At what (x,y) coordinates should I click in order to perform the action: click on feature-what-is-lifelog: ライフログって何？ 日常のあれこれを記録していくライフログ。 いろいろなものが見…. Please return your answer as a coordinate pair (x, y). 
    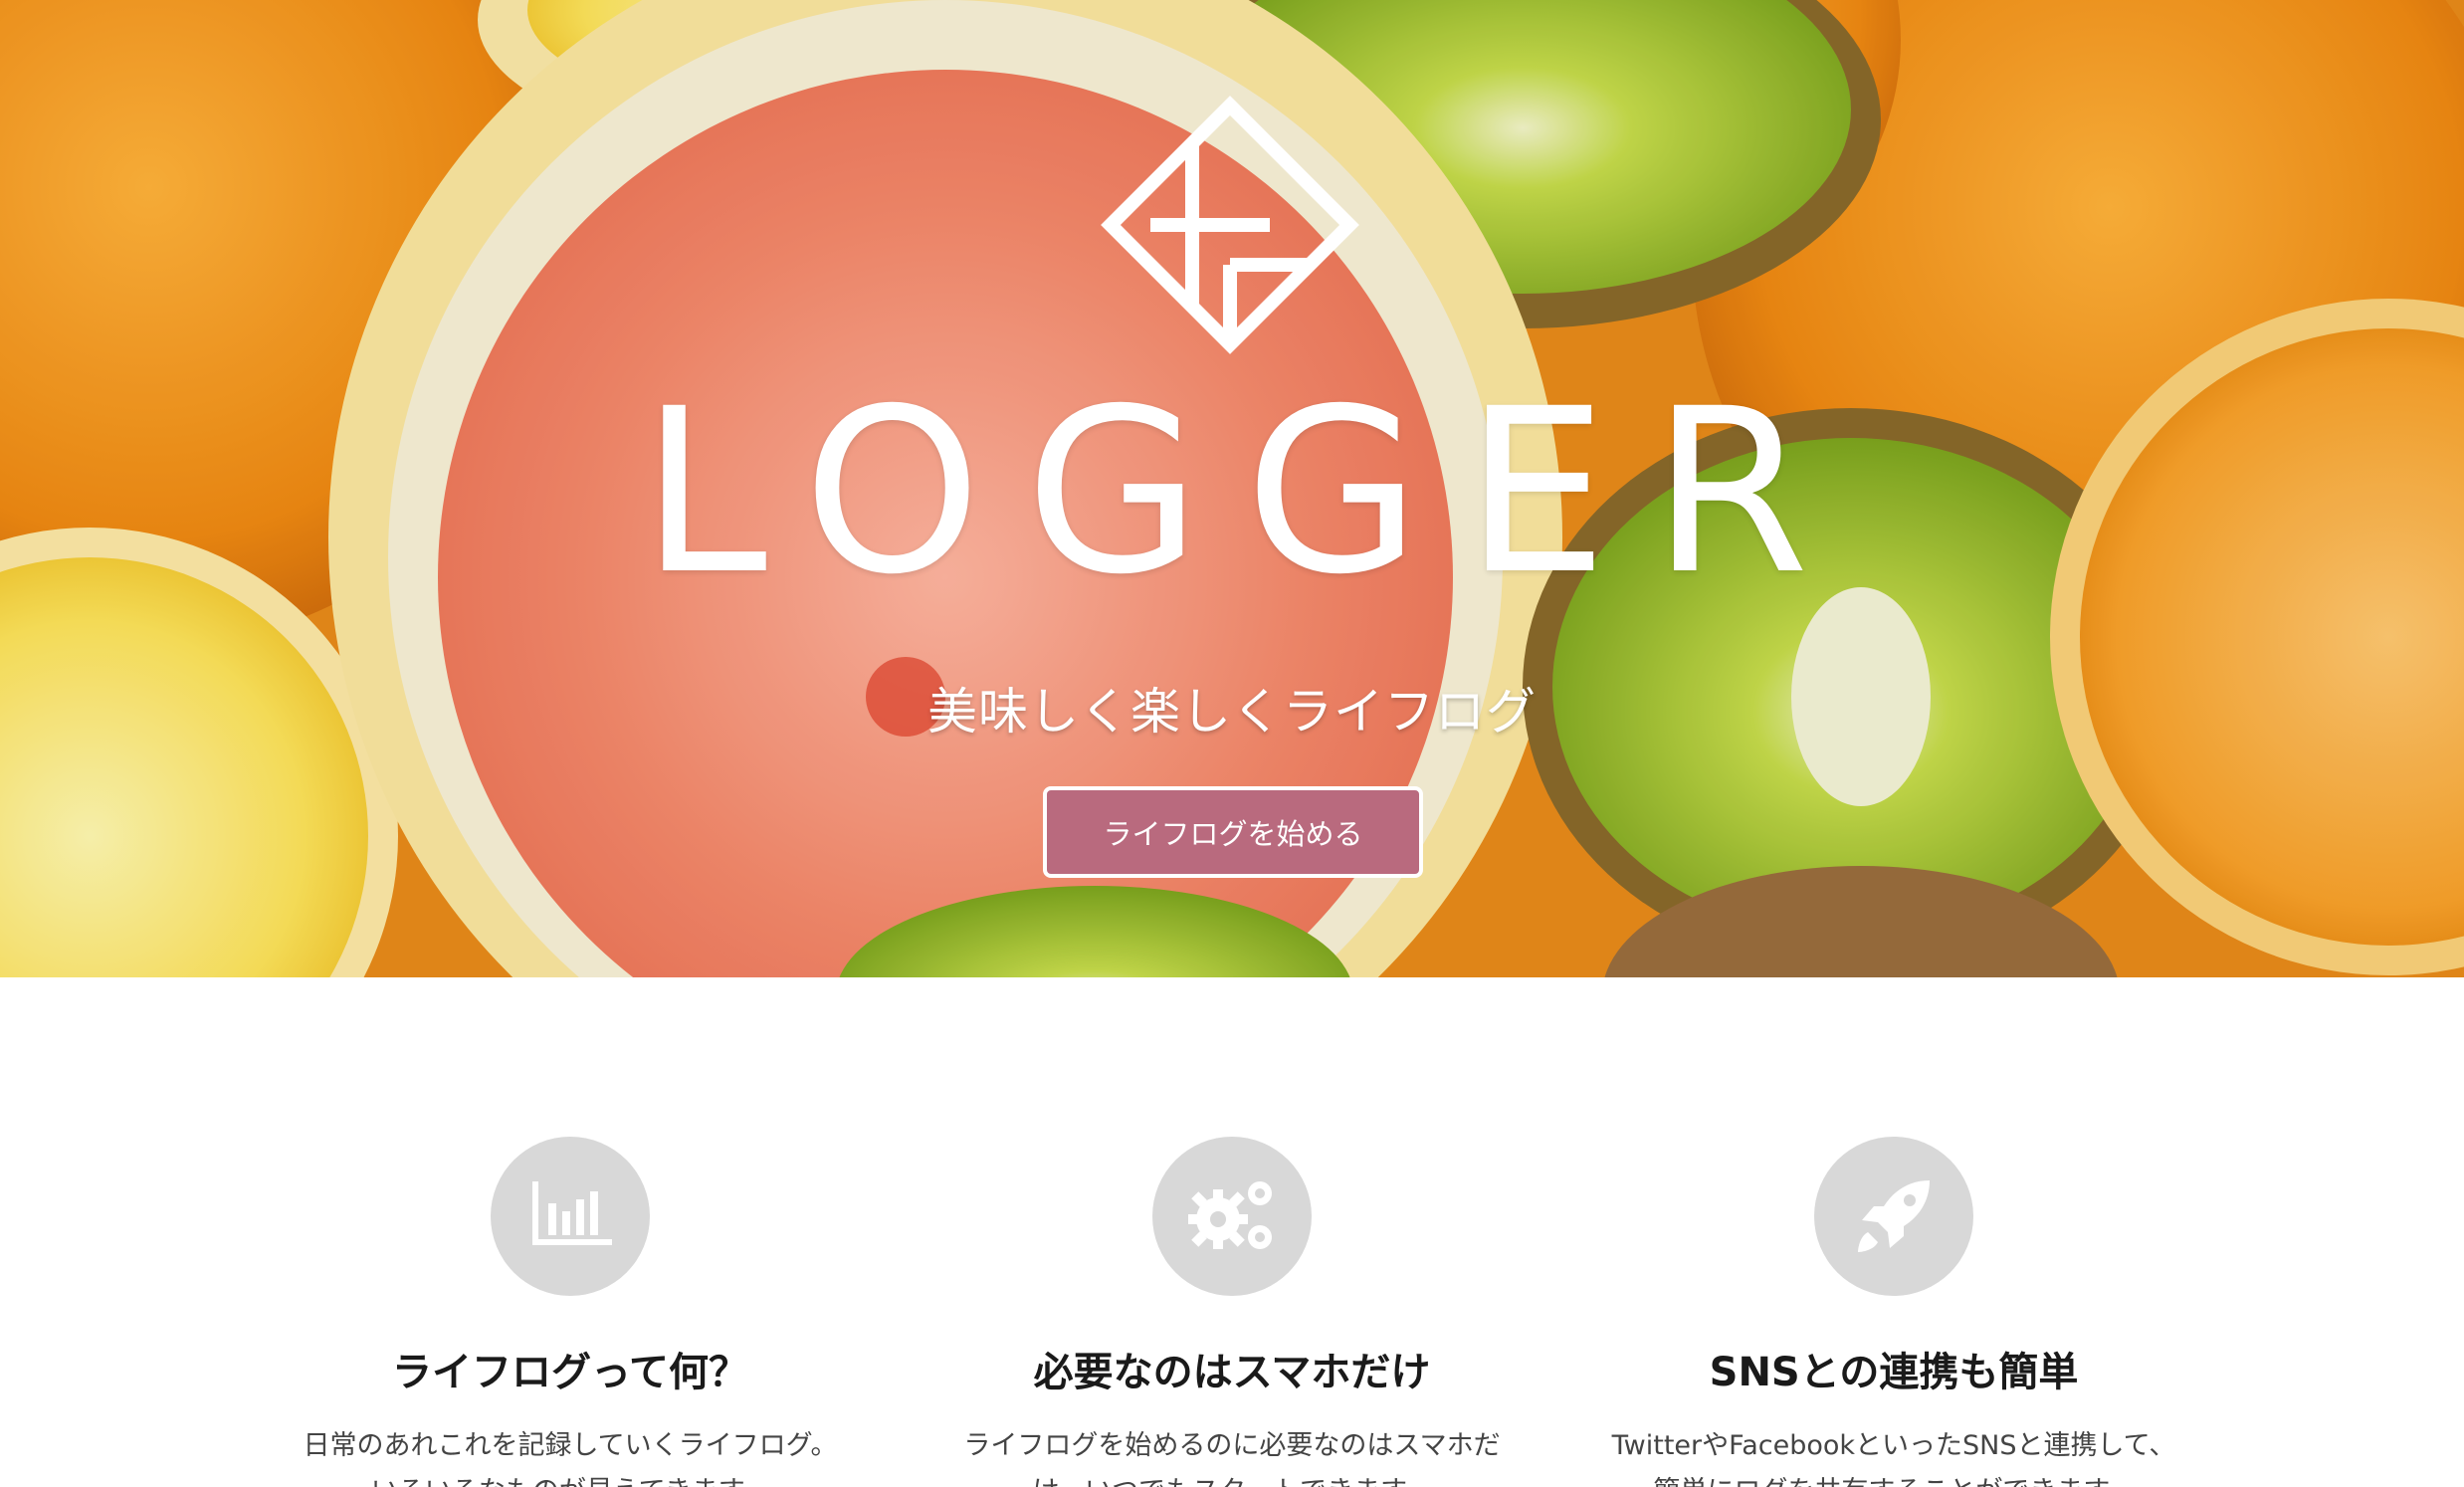
    Looking at the image, I should click on (570, 1312).